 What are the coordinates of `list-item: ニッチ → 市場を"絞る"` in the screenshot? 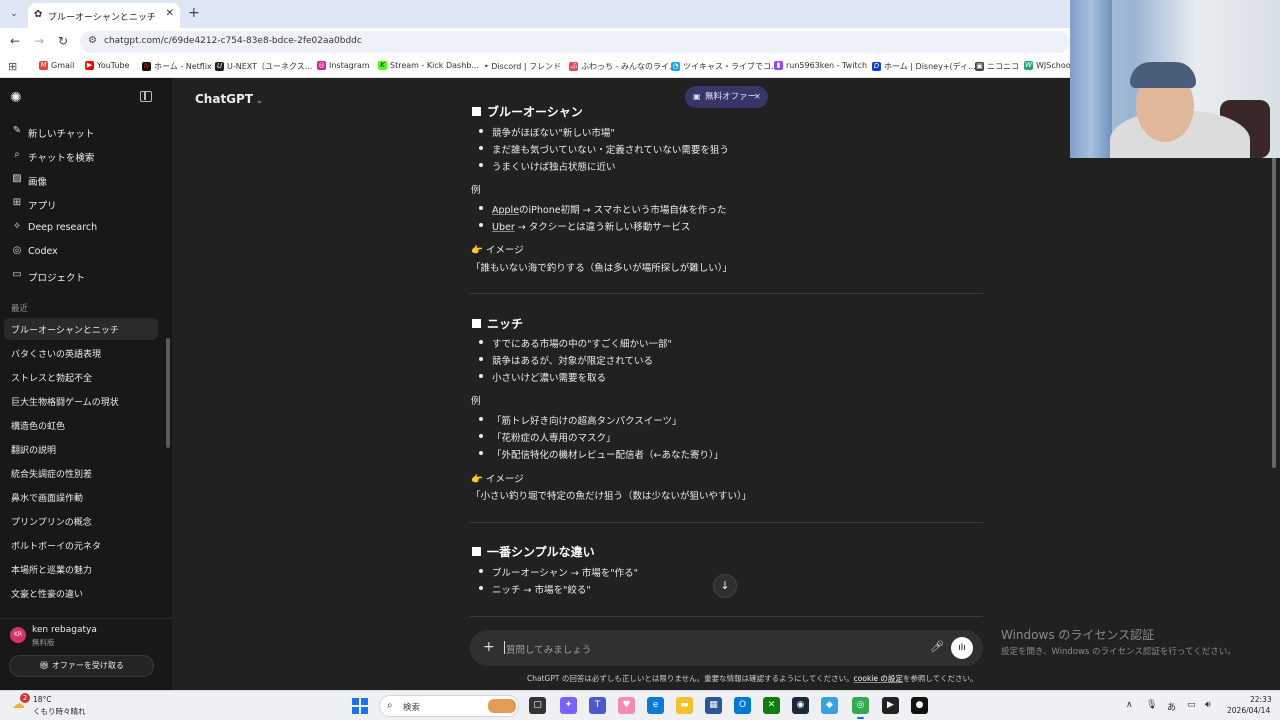 It's located at (535, 589).